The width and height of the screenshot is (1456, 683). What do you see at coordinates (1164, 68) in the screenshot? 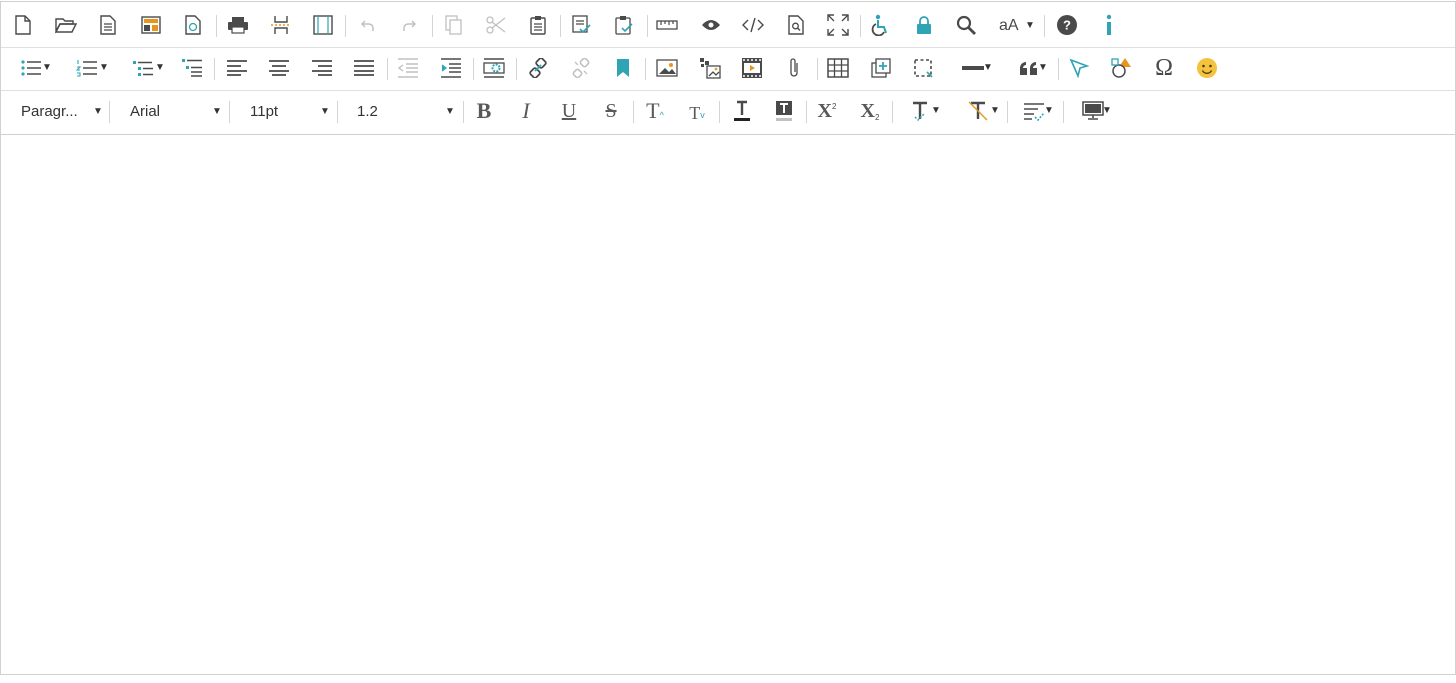
I see `special-character-button: Ω` at bounding box center [1164, 68].